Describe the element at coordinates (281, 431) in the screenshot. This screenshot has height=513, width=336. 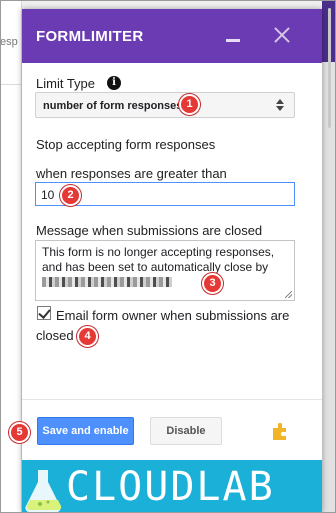
I see `puzzle-icon` at that location.